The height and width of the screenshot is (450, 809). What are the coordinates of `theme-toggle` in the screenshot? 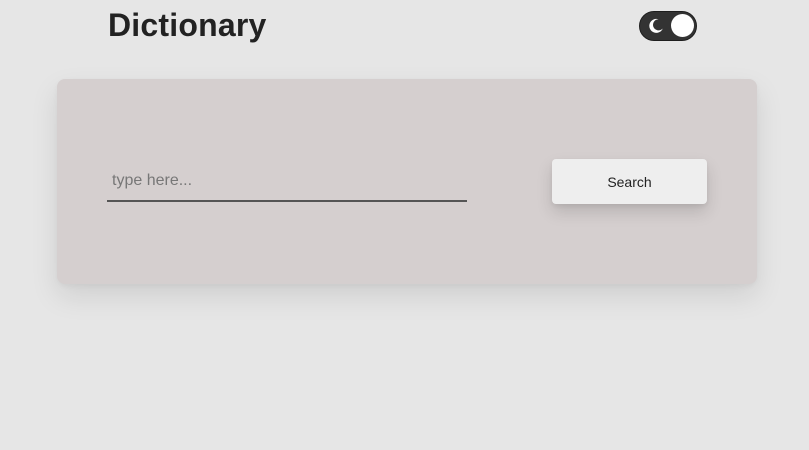 It's located at (668, 26).